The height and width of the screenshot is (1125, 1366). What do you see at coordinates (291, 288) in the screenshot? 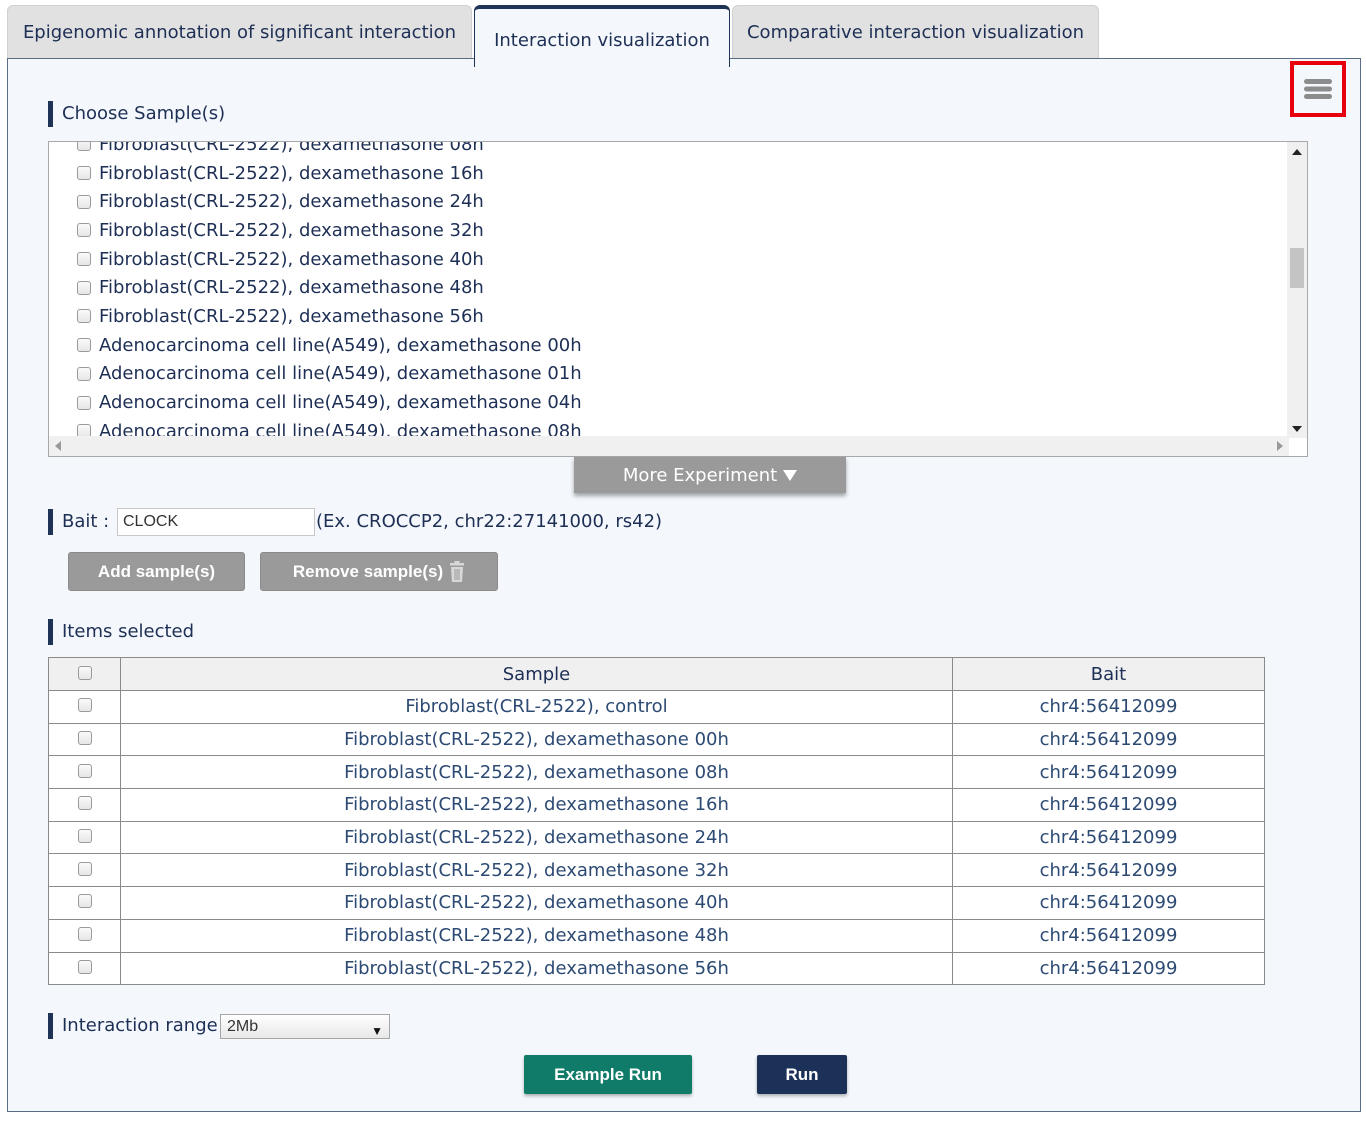
I see `sample-option-label: Fibroblast(CRL-2522), dexamethasone 48h` at bounding box center [291, 288].